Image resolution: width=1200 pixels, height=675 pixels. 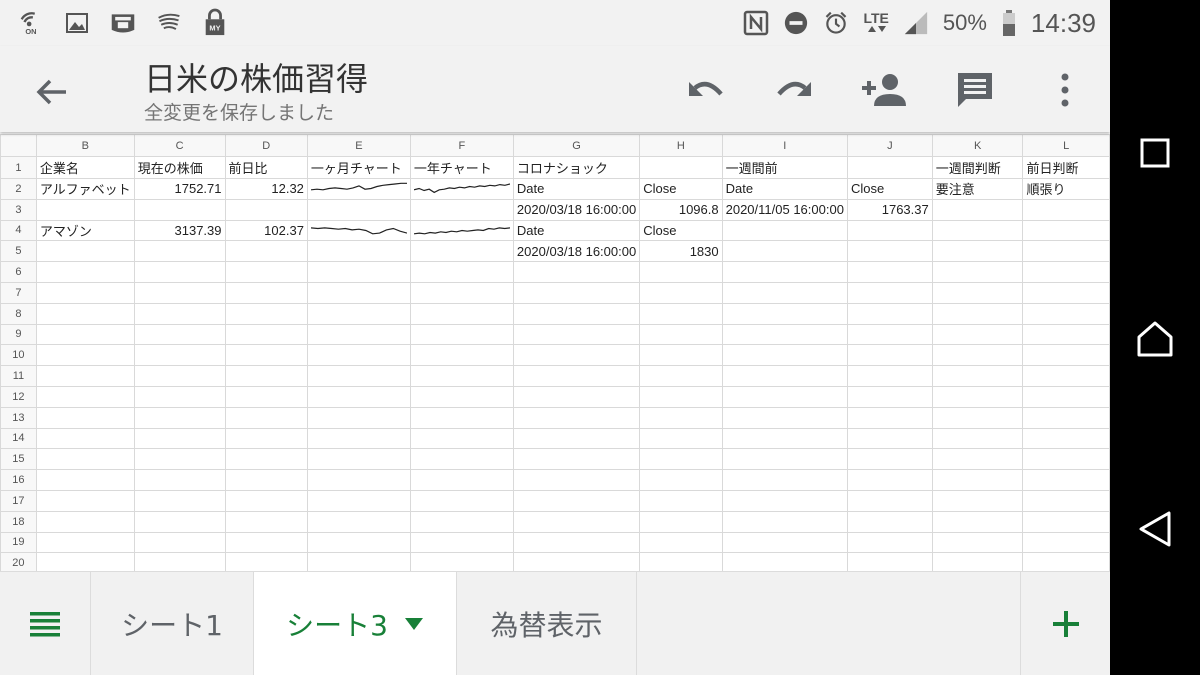 I want to click on cell-J13, so click(x=889, y=417).